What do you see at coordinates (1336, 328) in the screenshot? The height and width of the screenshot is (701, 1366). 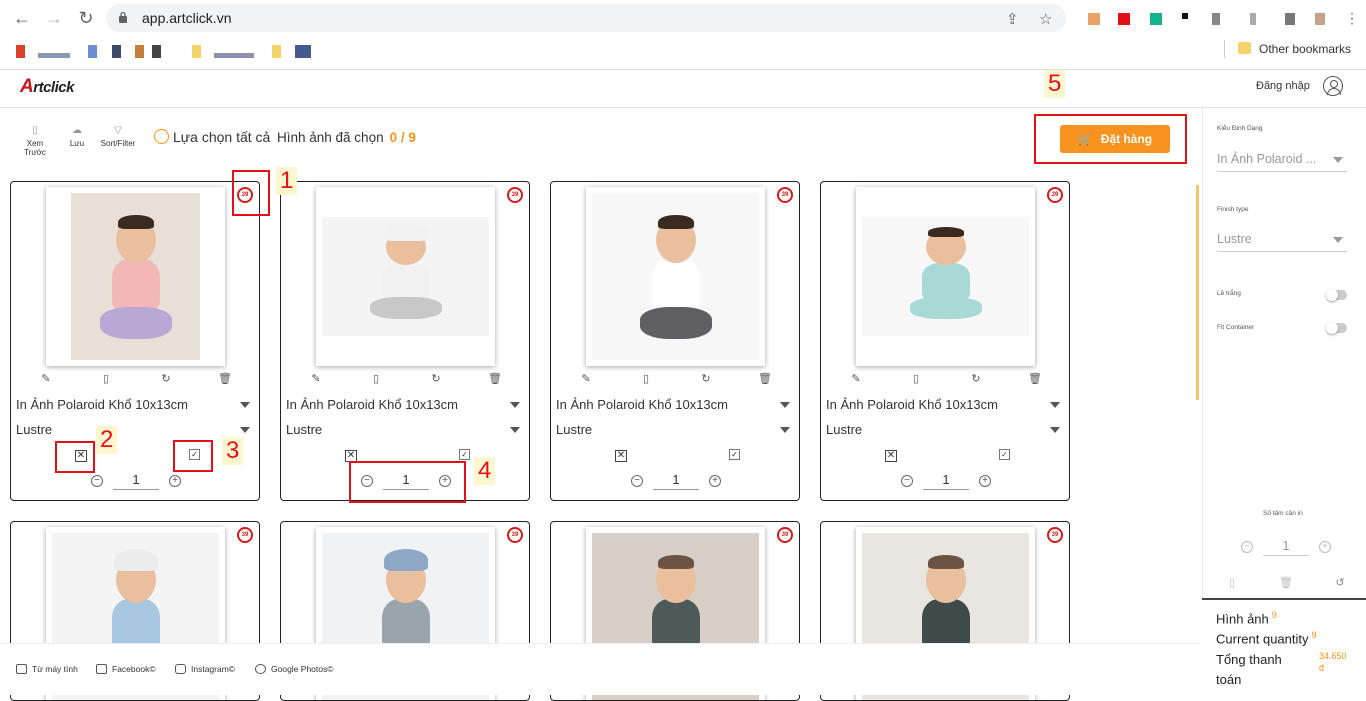 I see `fit-toggle` at bounding box center [1336, 328].